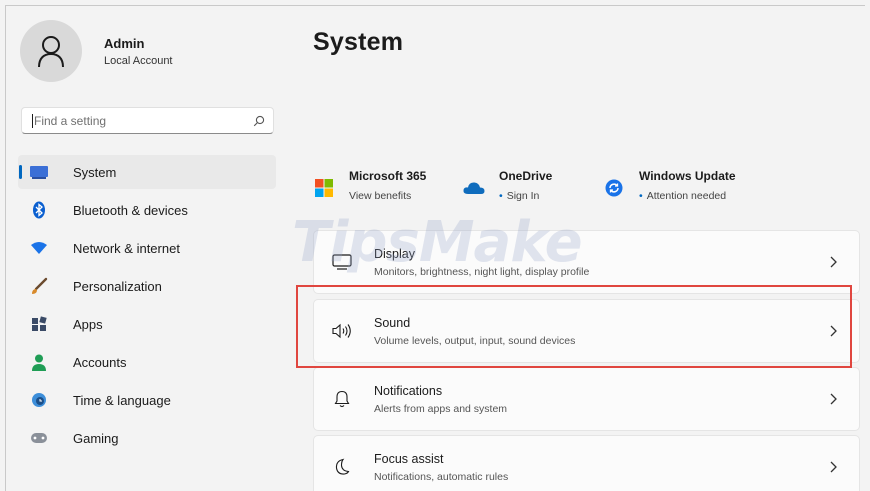 This screenshot has height=491, width=870. What do you see at coordinates (39, 248) in the screenshot?
I see `wifi-icon` at bounding box center [39, 248].